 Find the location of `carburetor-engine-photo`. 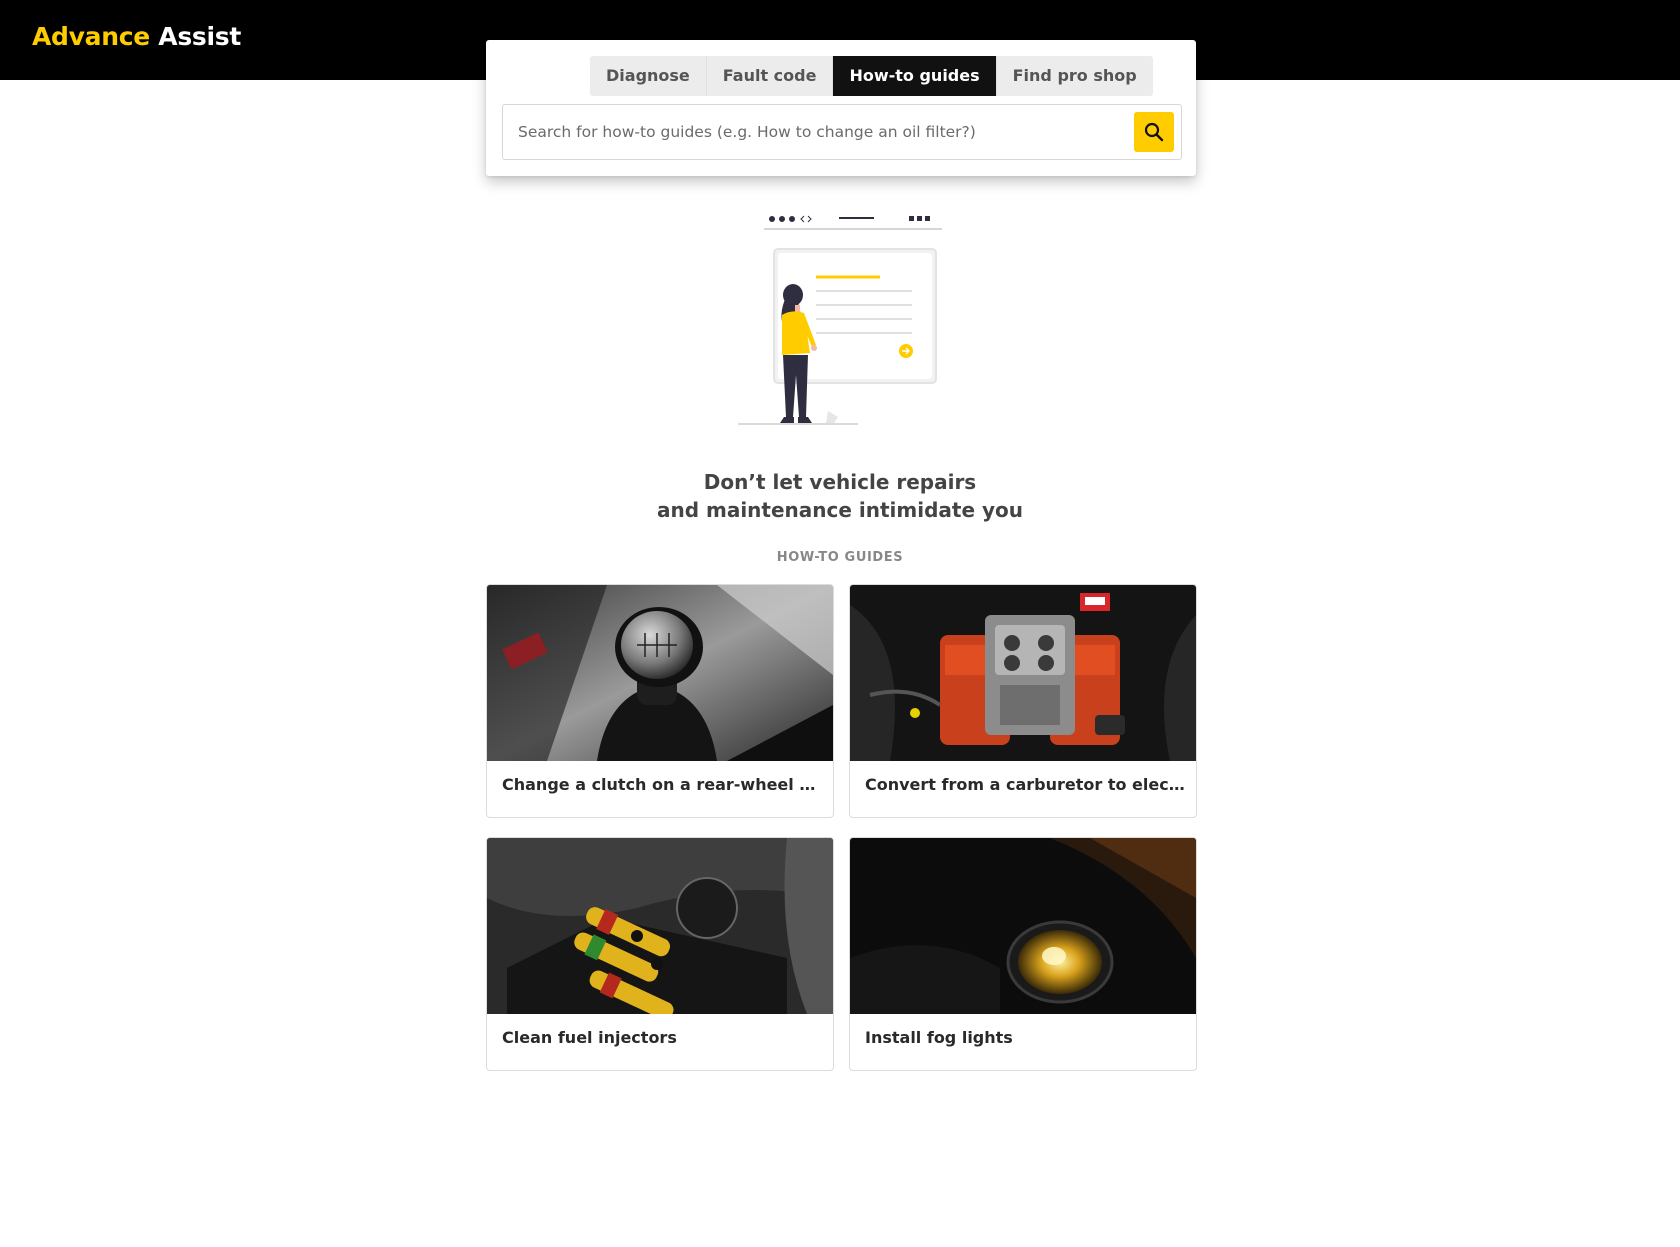

carburetor-engine-photo is located at coordinates (1023, 673).